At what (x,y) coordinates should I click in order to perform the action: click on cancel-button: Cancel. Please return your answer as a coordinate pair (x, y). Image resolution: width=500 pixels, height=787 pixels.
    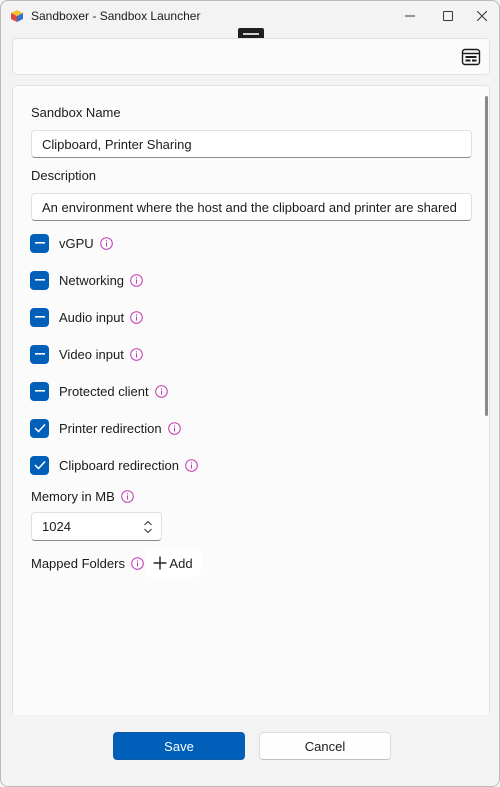
    Looking at the image, I should click on (325, 746).